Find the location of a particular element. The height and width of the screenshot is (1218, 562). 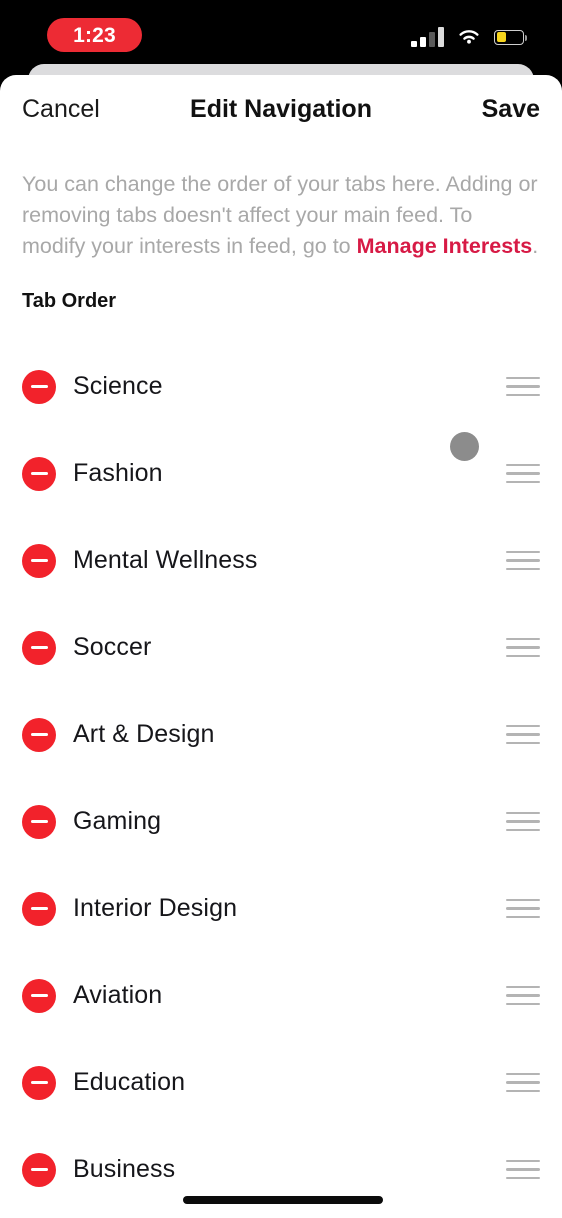

sheet-header: Cancel Edit Navigation Save is located at coordinates (281, 111).